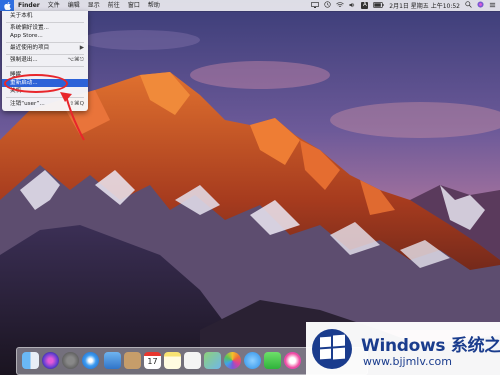 The height and width of the screenshot is (375, 500). What do you see at coordinates (468, 5) in the screenshot?
I see `spotlight-icon` at bounding box center [468, 5].